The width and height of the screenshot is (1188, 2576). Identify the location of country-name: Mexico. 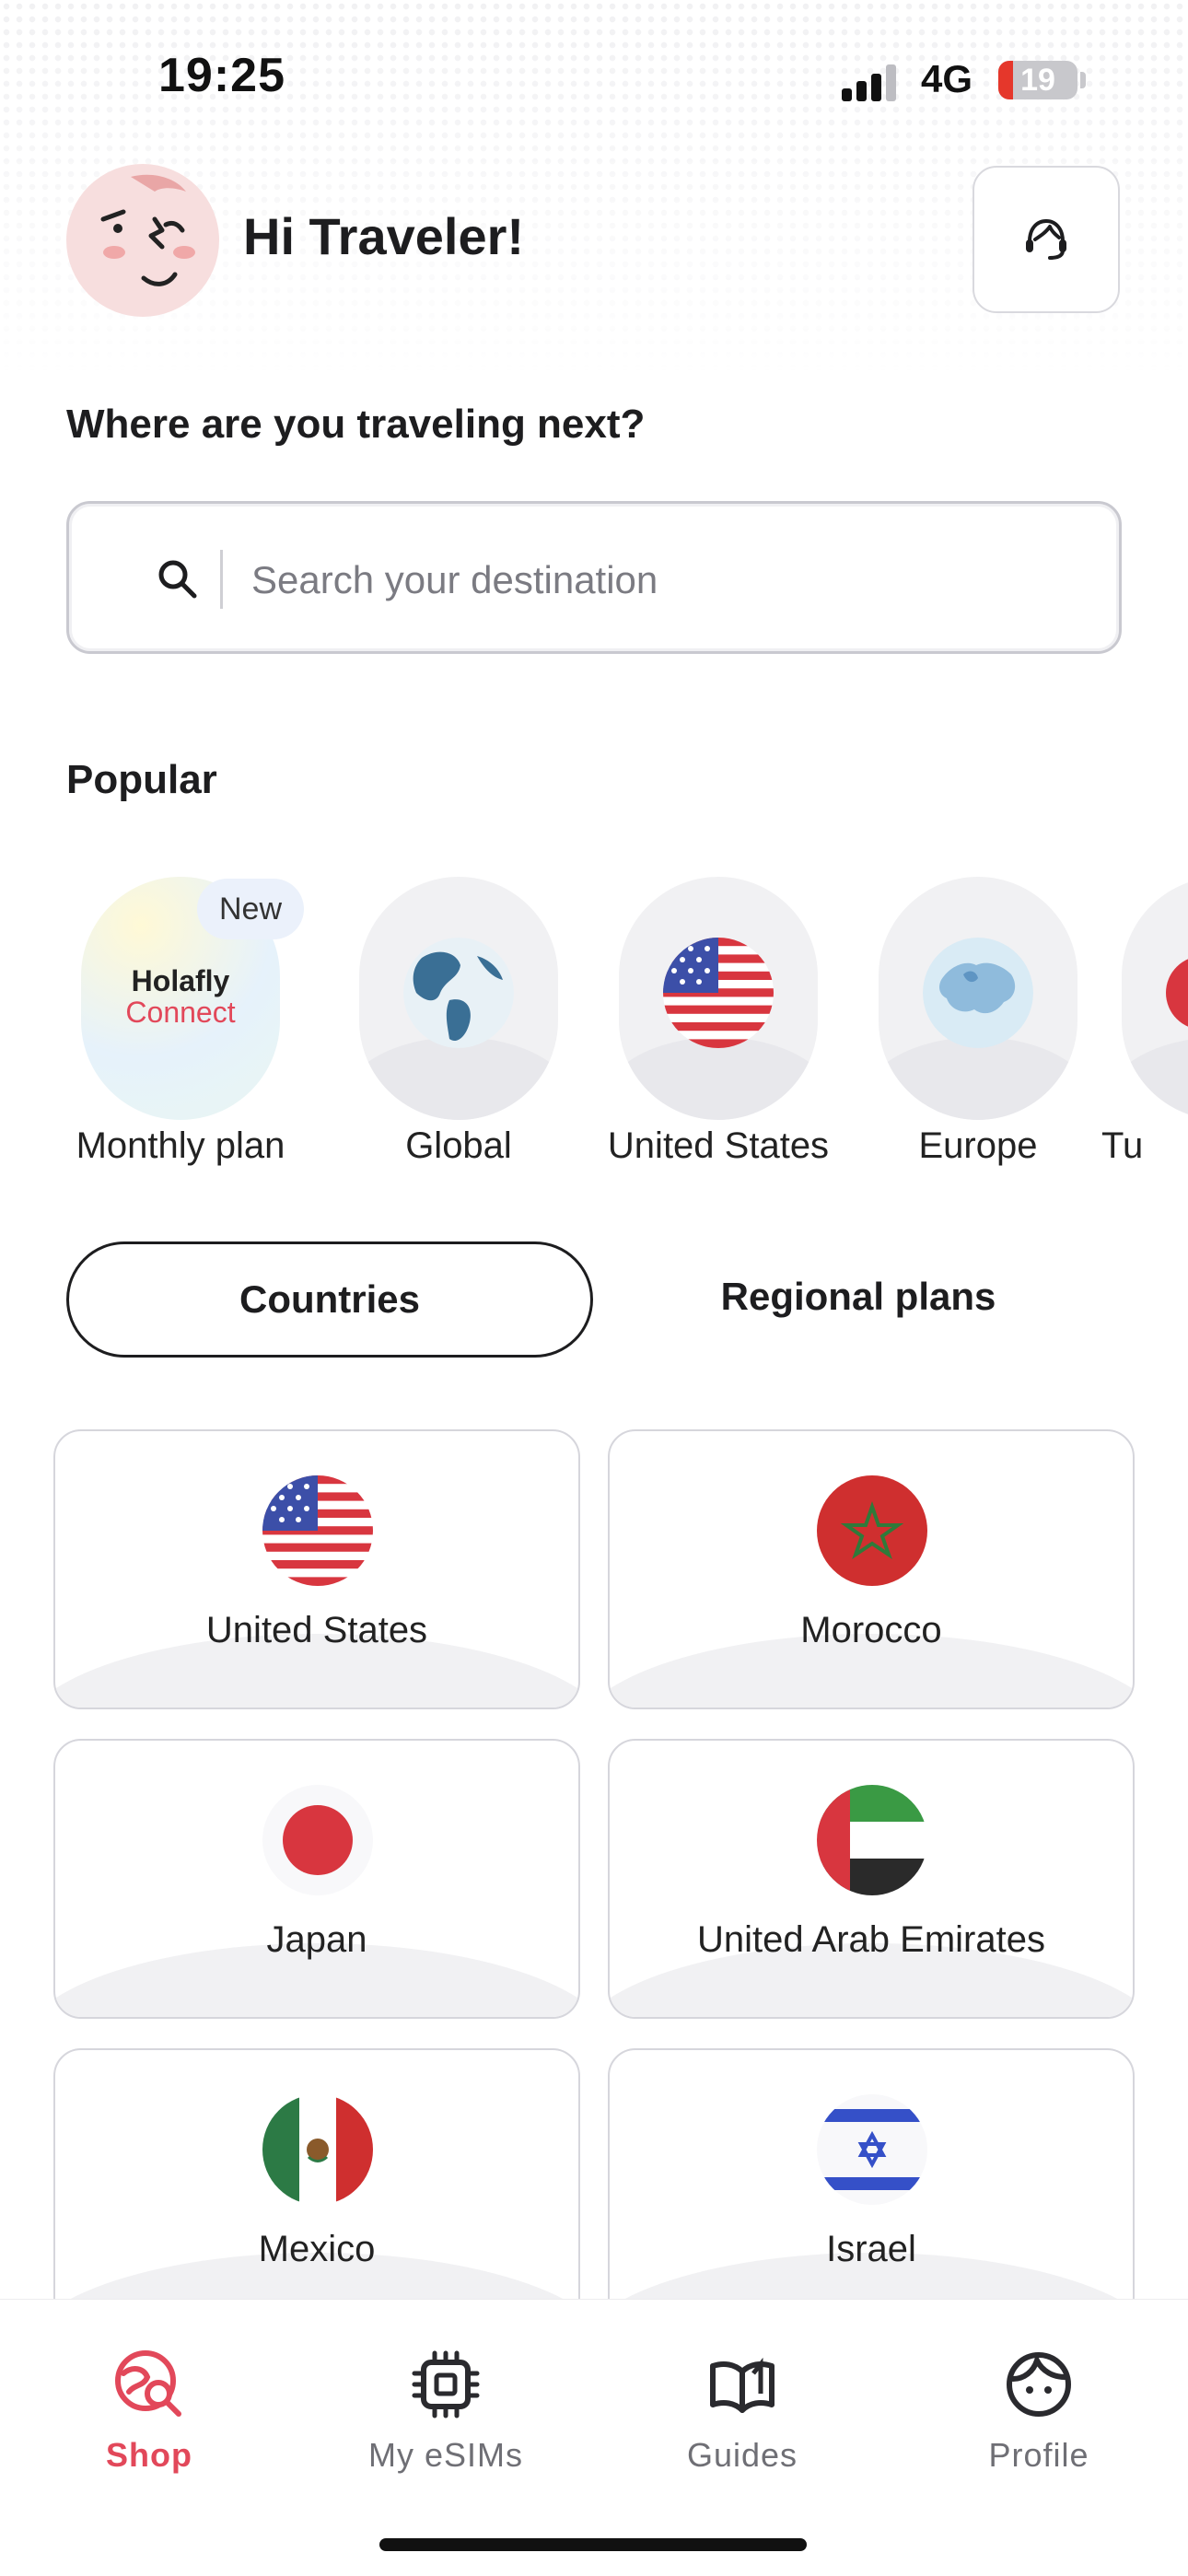
(317, 2249).